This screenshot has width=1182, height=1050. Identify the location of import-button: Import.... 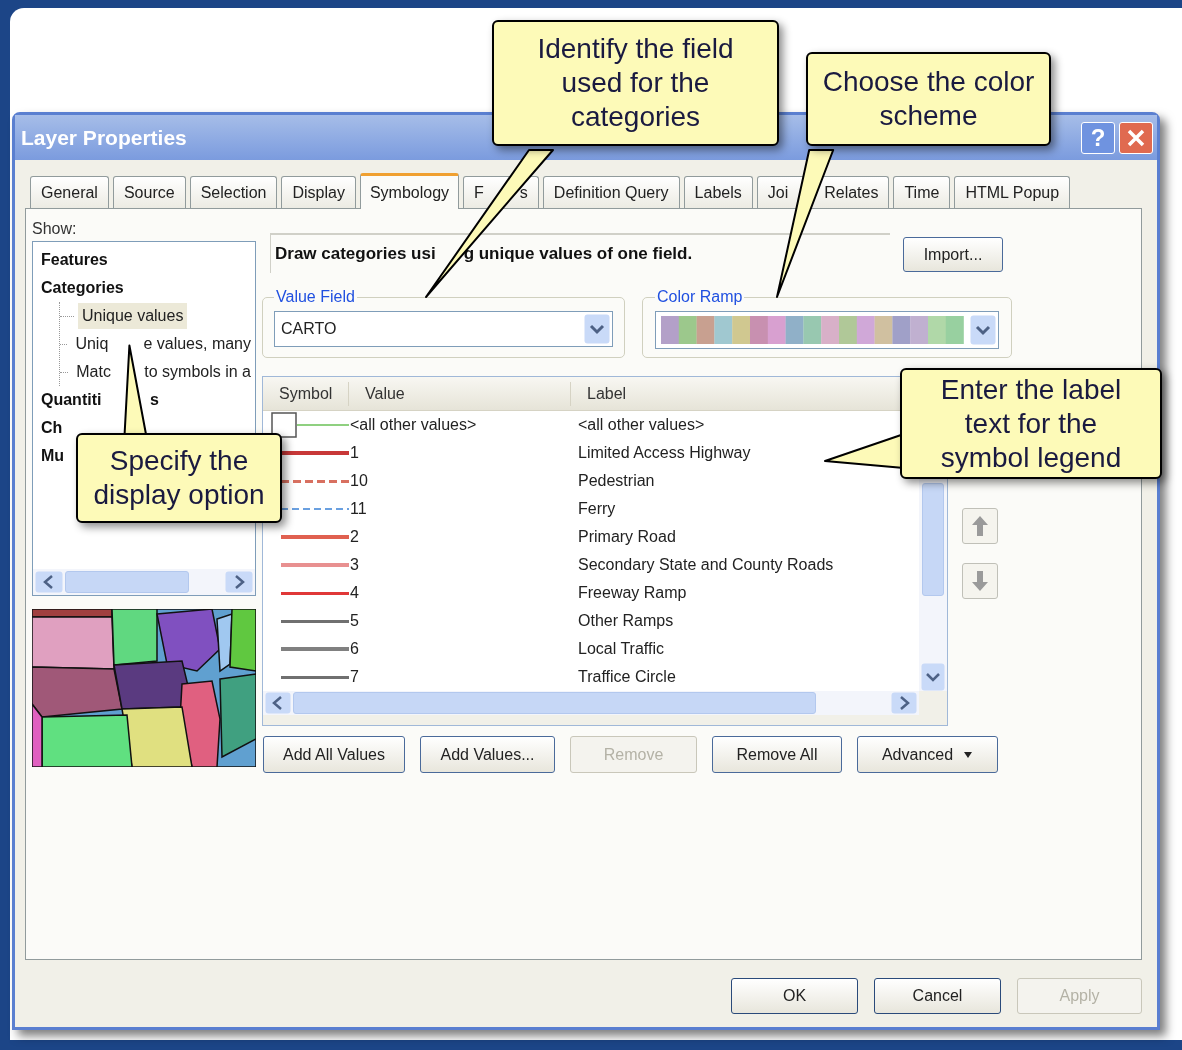
(953, 254).